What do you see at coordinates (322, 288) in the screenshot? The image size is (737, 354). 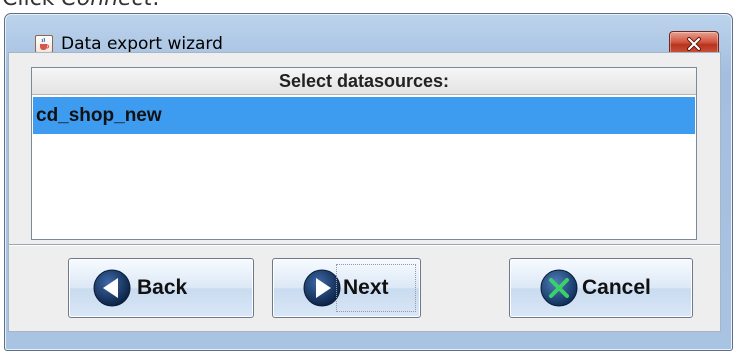 I see `arrow-right-icon` at bounding box center [322, 288].